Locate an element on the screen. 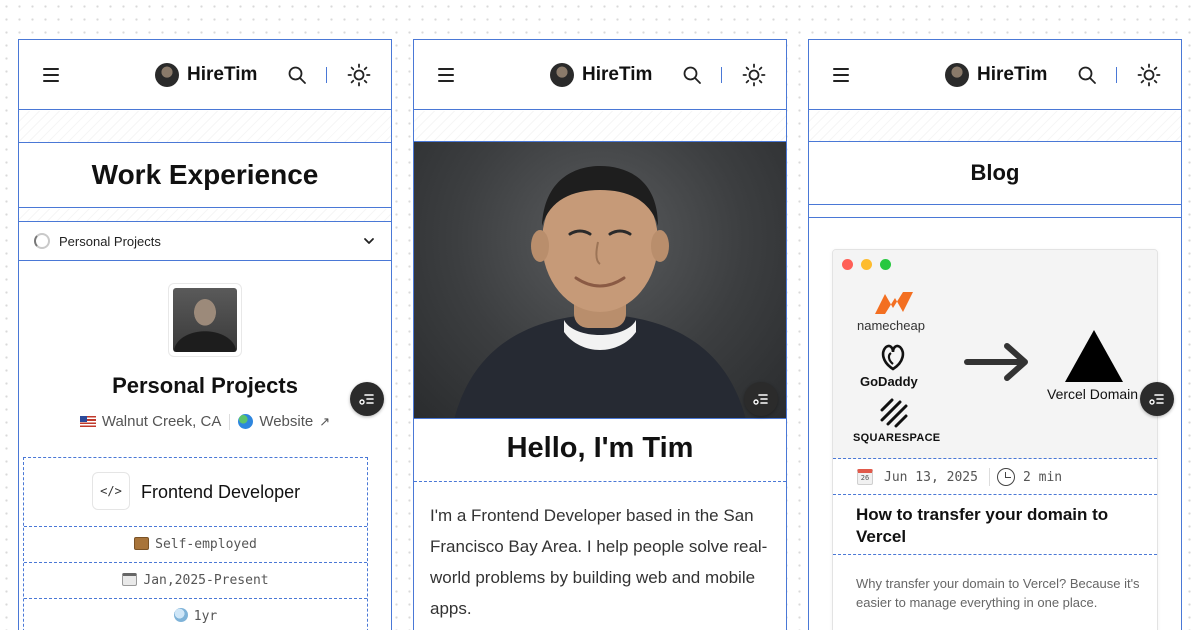 The image size is (1200, 630). flag-icon is located at coordinates (87, 421).